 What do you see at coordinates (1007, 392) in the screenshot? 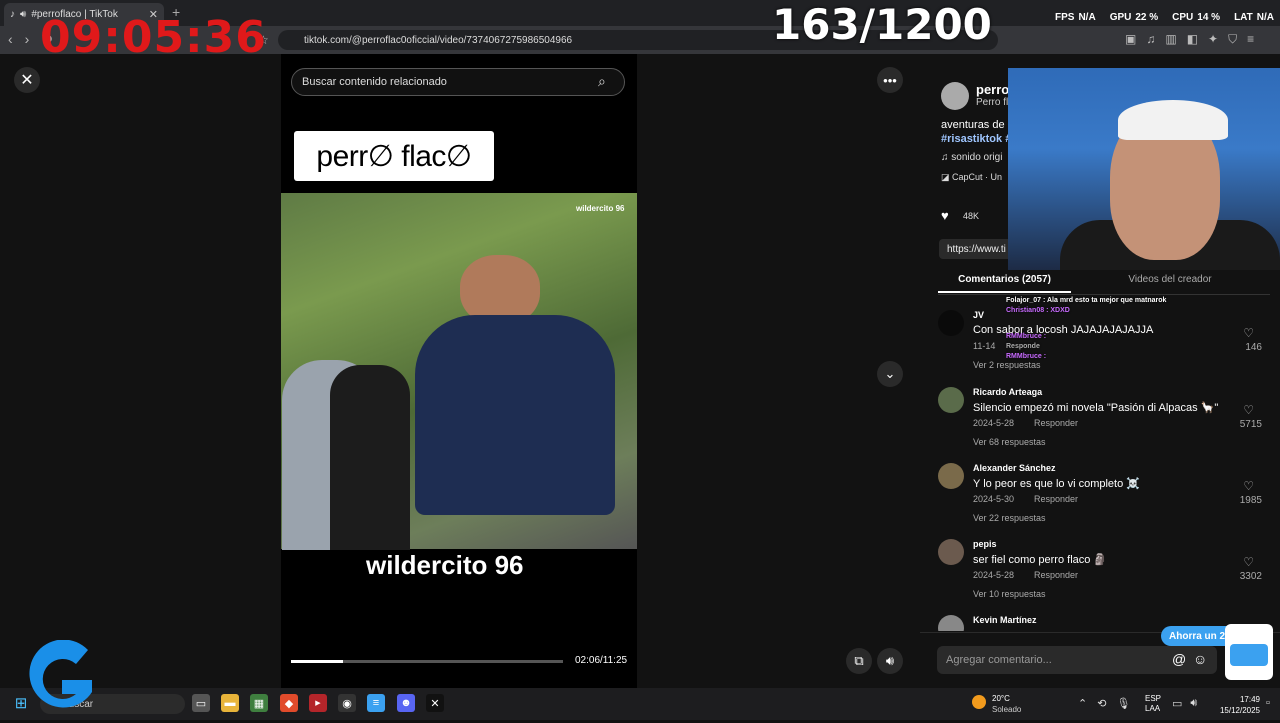
I see `comment-user: Ricardo Arteaga` at bounding box center [1007, 392].